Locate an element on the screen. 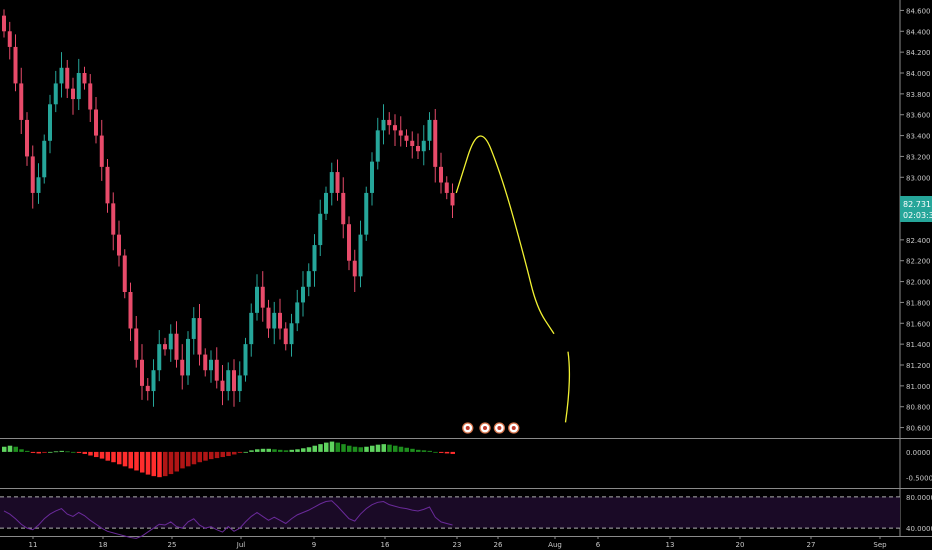 The image size is (932, 550). date-tick-label: 20 is located at coordinates (740, 545).